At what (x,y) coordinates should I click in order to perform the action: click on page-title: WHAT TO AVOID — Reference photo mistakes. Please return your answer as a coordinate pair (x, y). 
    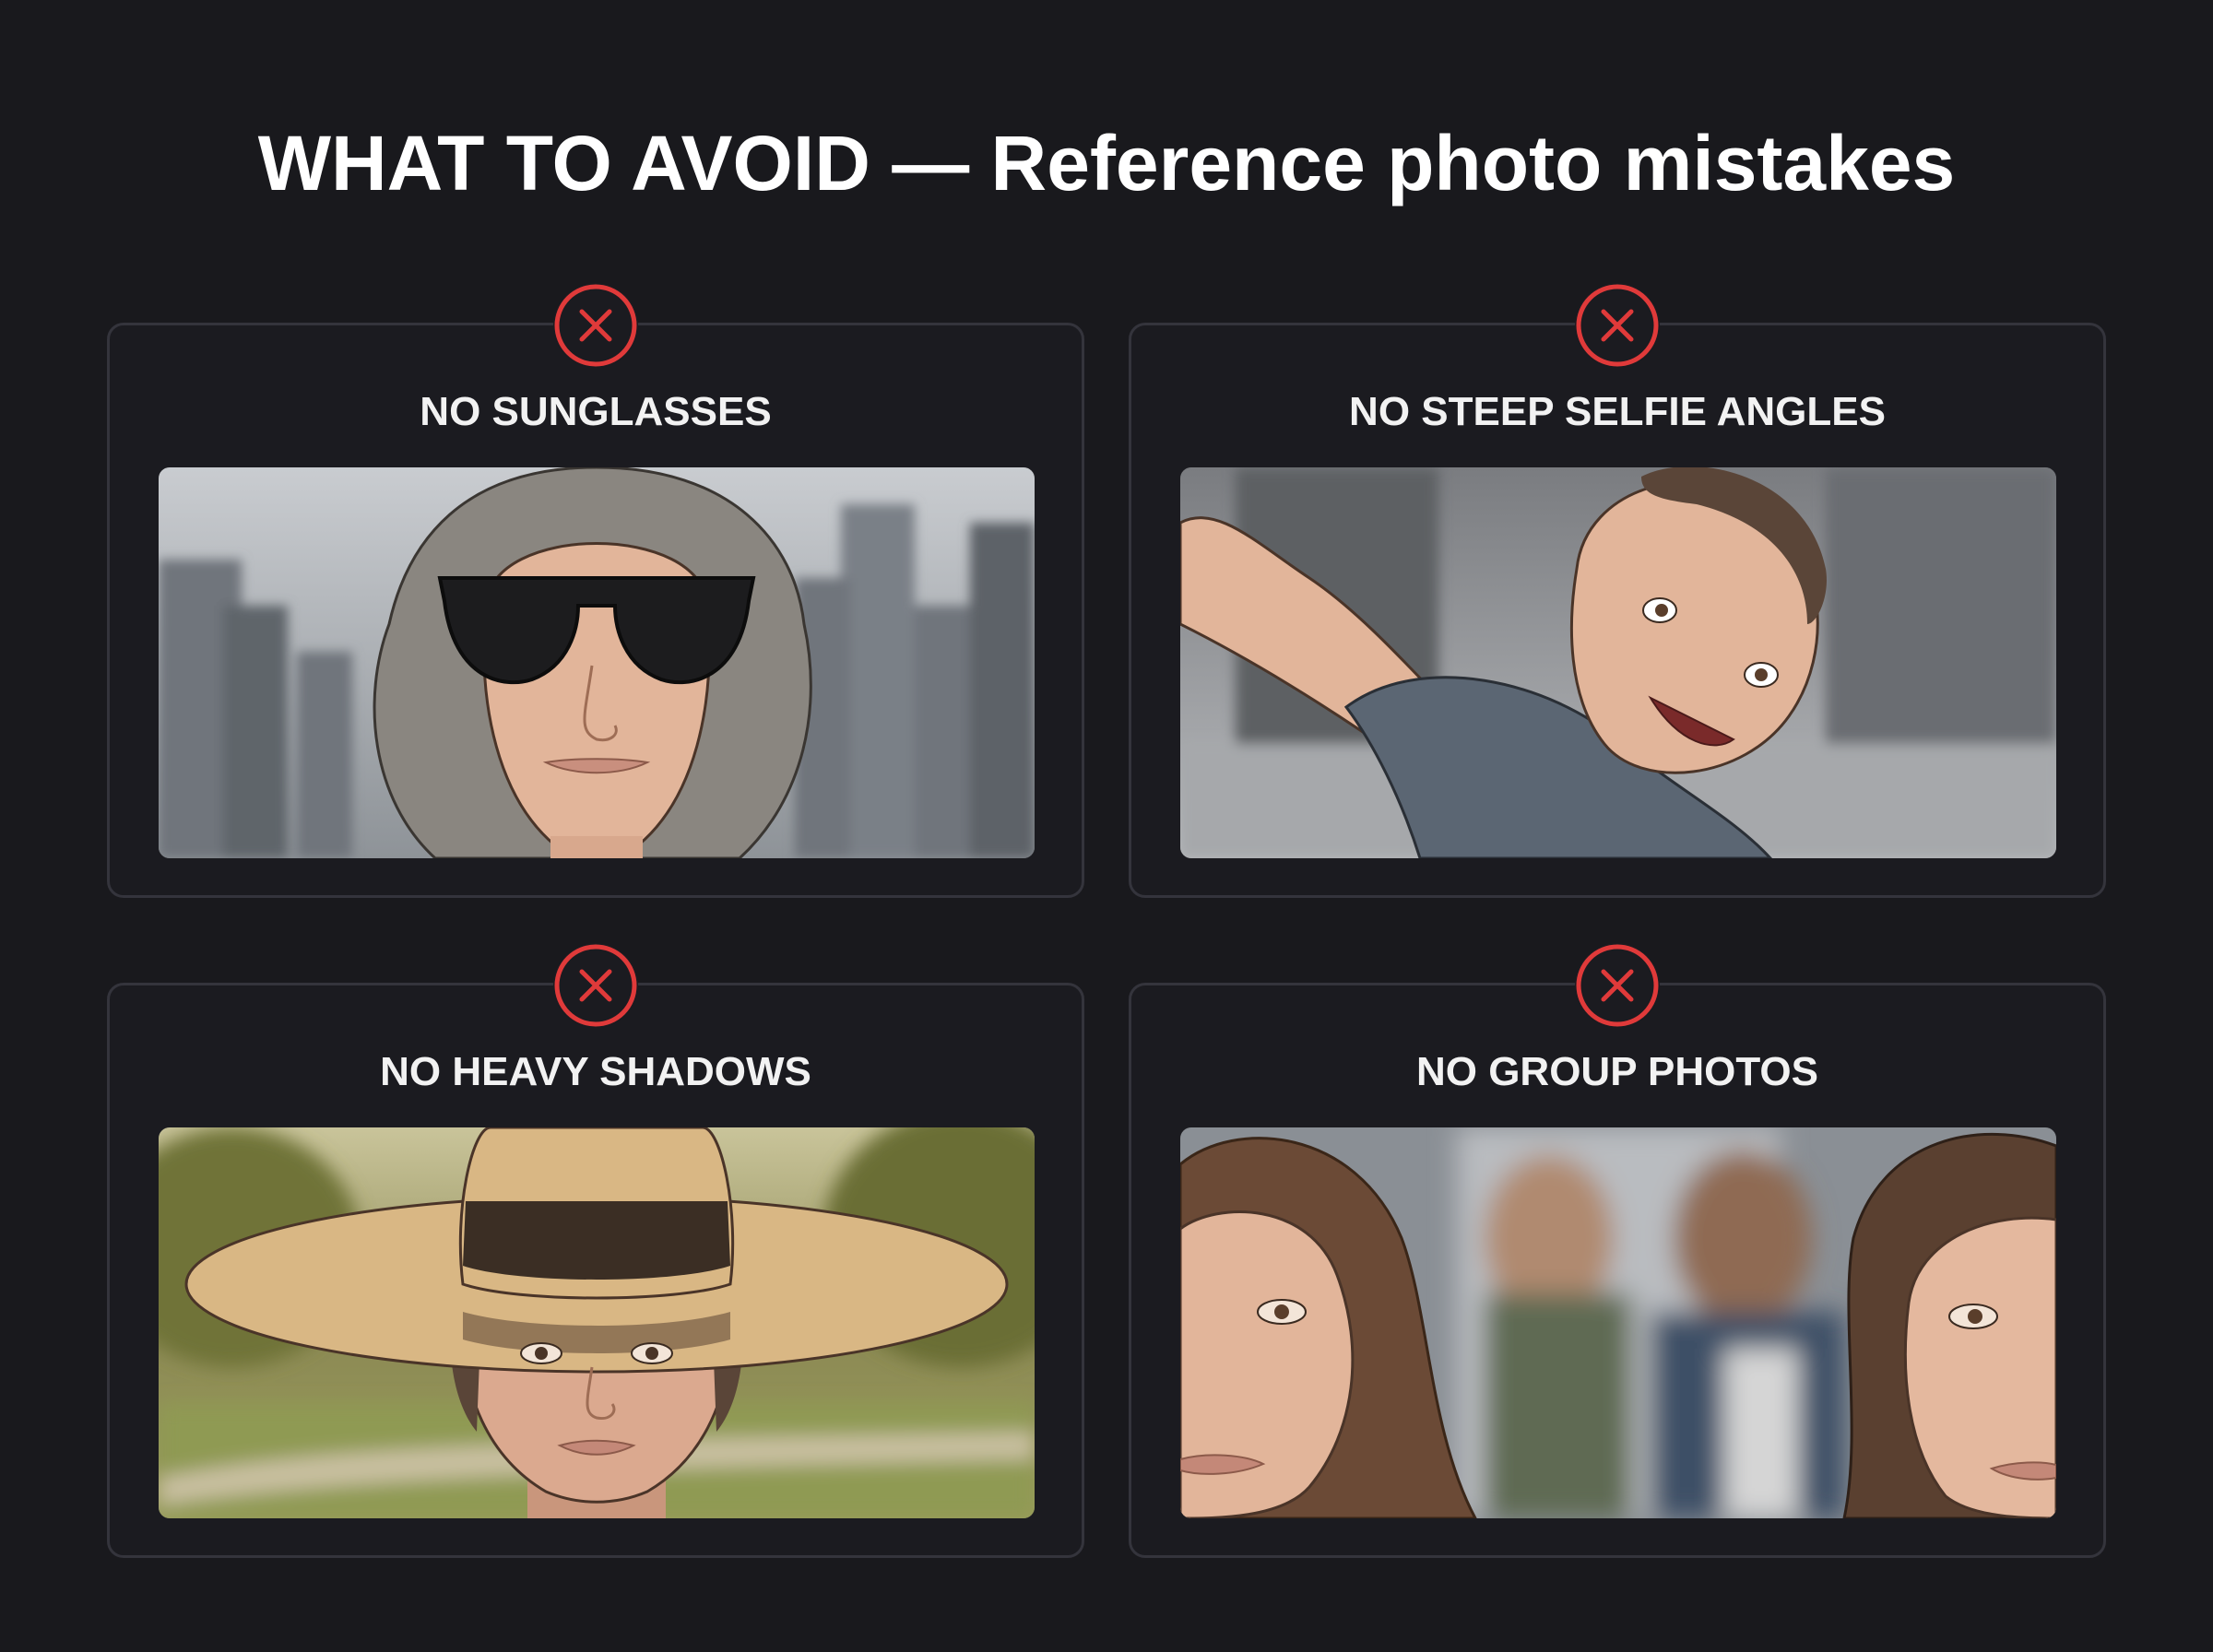
    Looking at the image, I should click on (1106, 163).